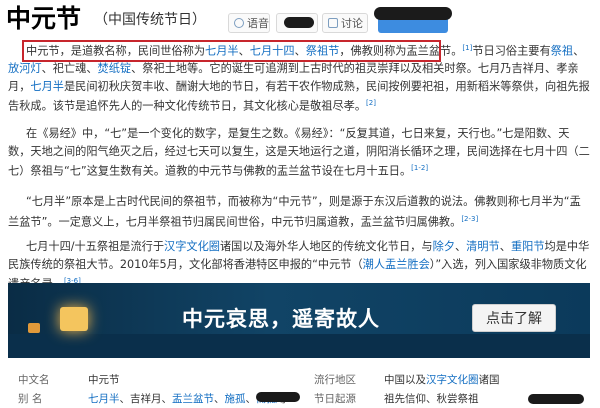 The height and width of the screenshot is (408, 600). Describe the element at coordinates (231, 51) in the screenshot. I see `highlight-box` at that location.